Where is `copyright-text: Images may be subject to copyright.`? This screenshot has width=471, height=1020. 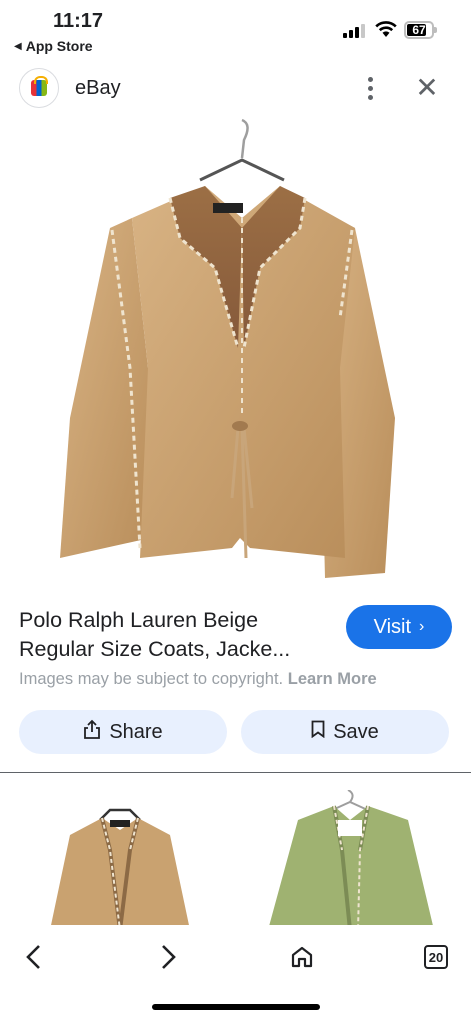 copyright-text: Images may be subject to copyright. is located at coordinates (151, 679).